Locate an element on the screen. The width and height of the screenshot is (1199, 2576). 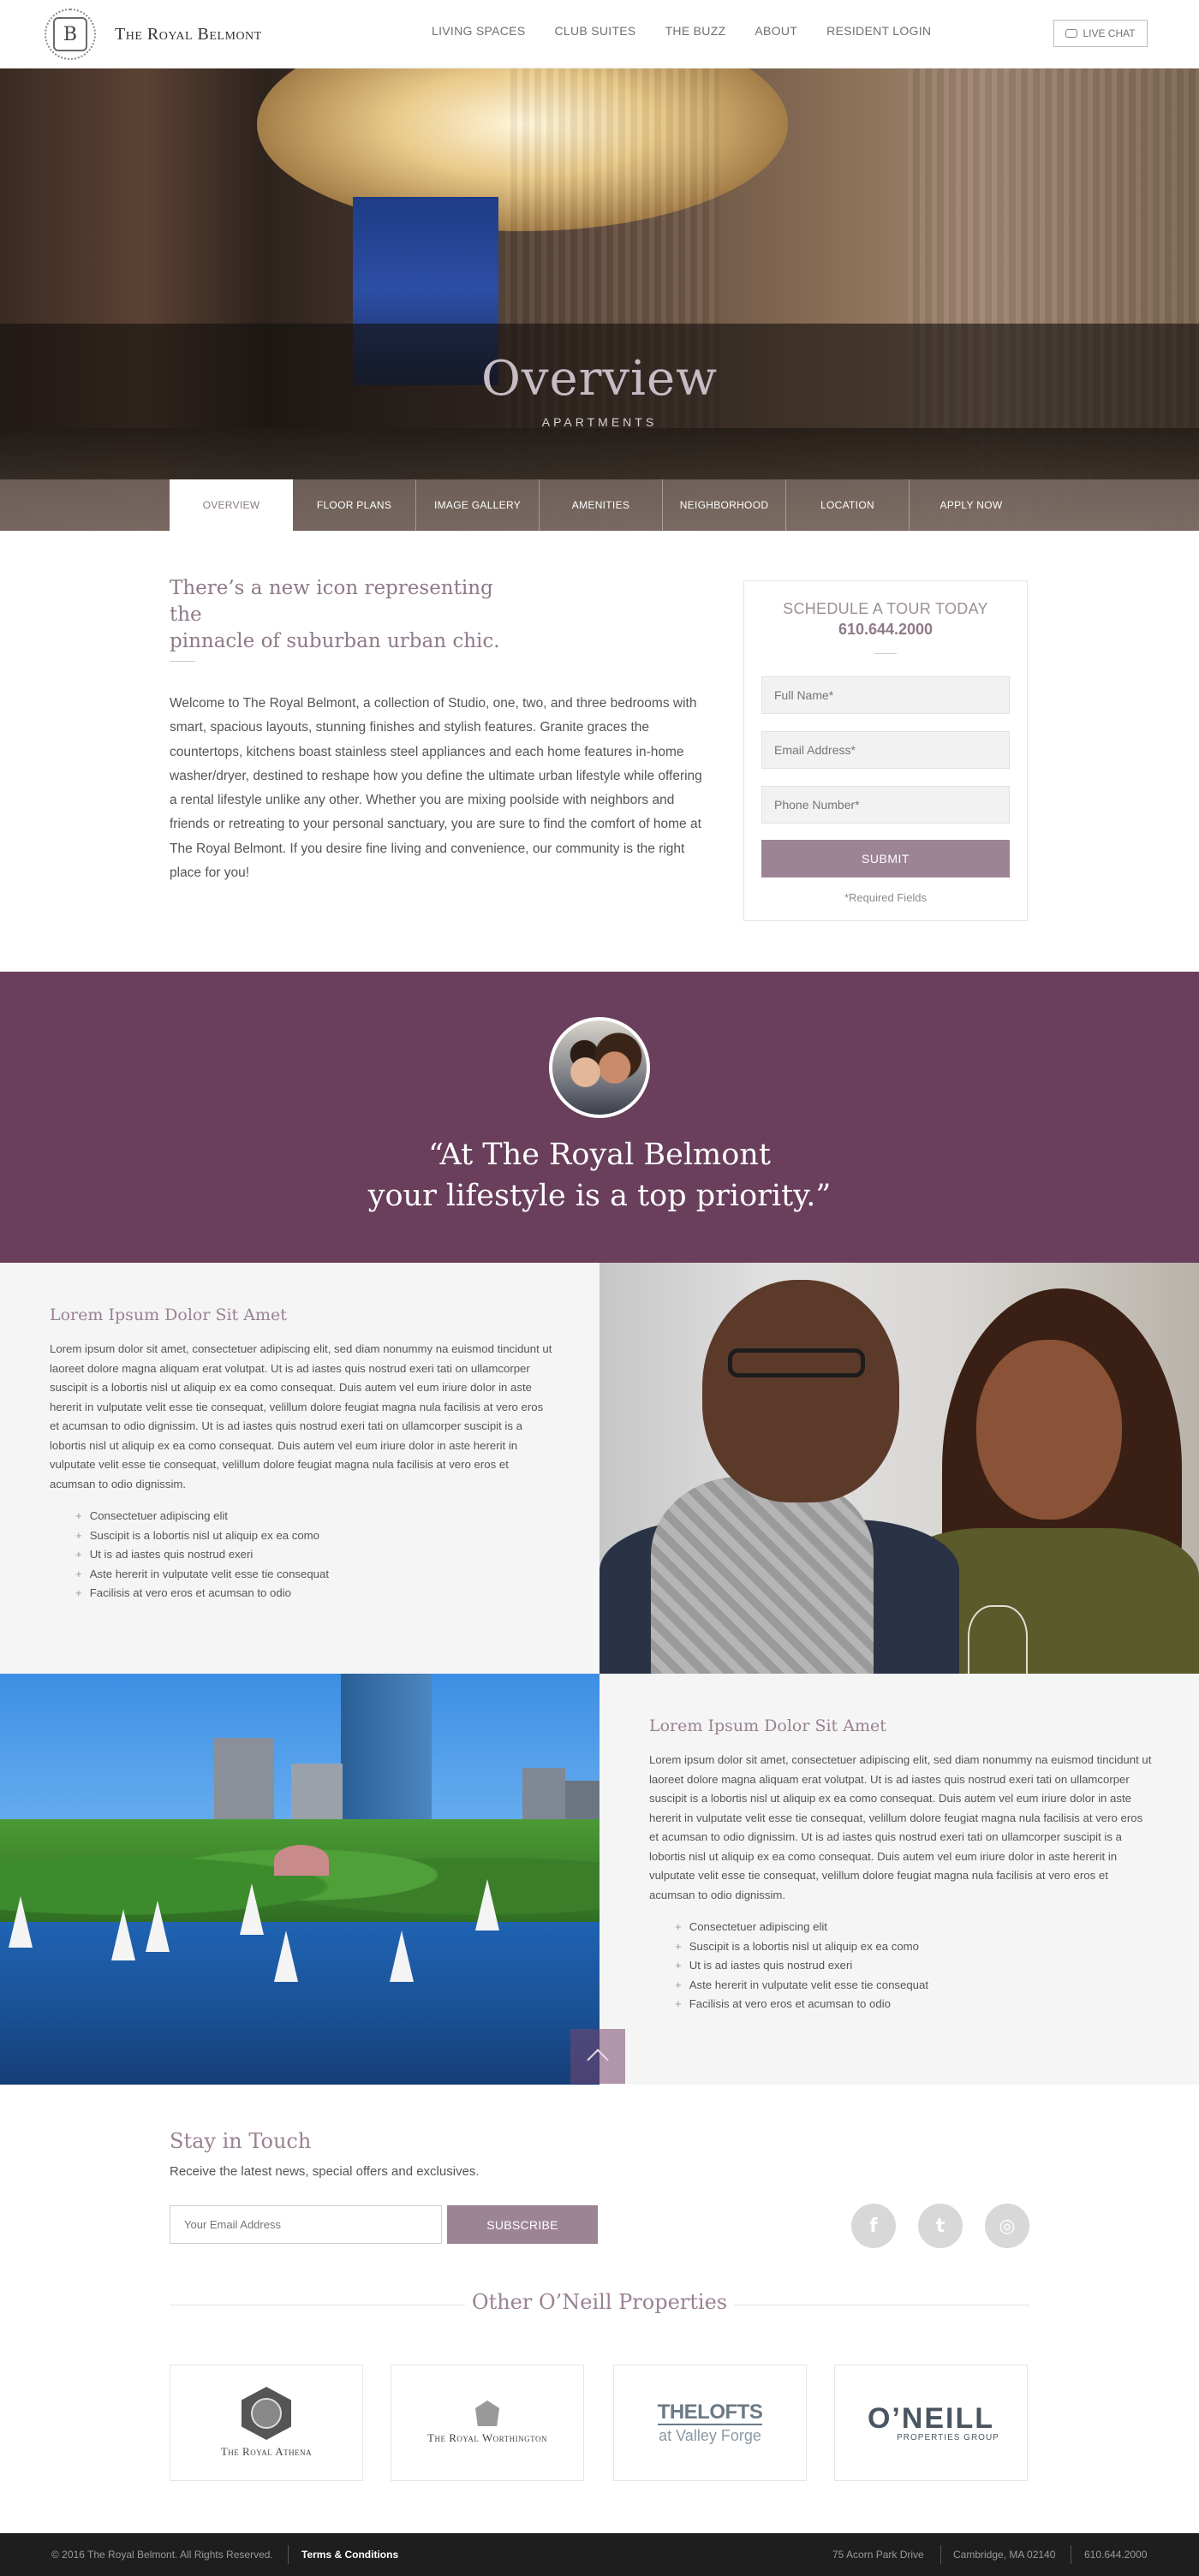
site-logo: B The Royal Belmont is located at coordinates (153, 34).